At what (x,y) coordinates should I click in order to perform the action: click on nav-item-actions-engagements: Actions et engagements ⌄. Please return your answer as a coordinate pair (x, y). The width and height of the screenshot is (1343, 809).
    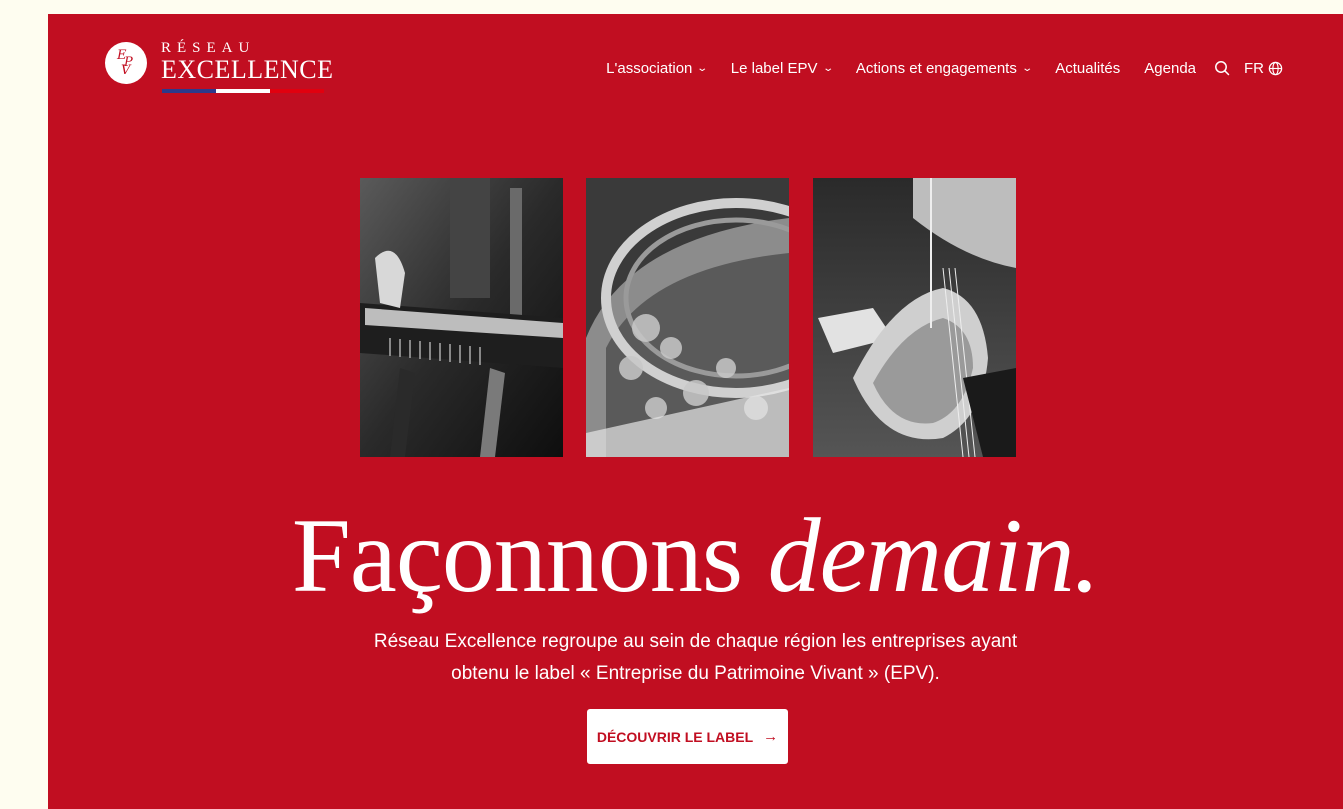
    Looking at the image, I should click on (944, 68).